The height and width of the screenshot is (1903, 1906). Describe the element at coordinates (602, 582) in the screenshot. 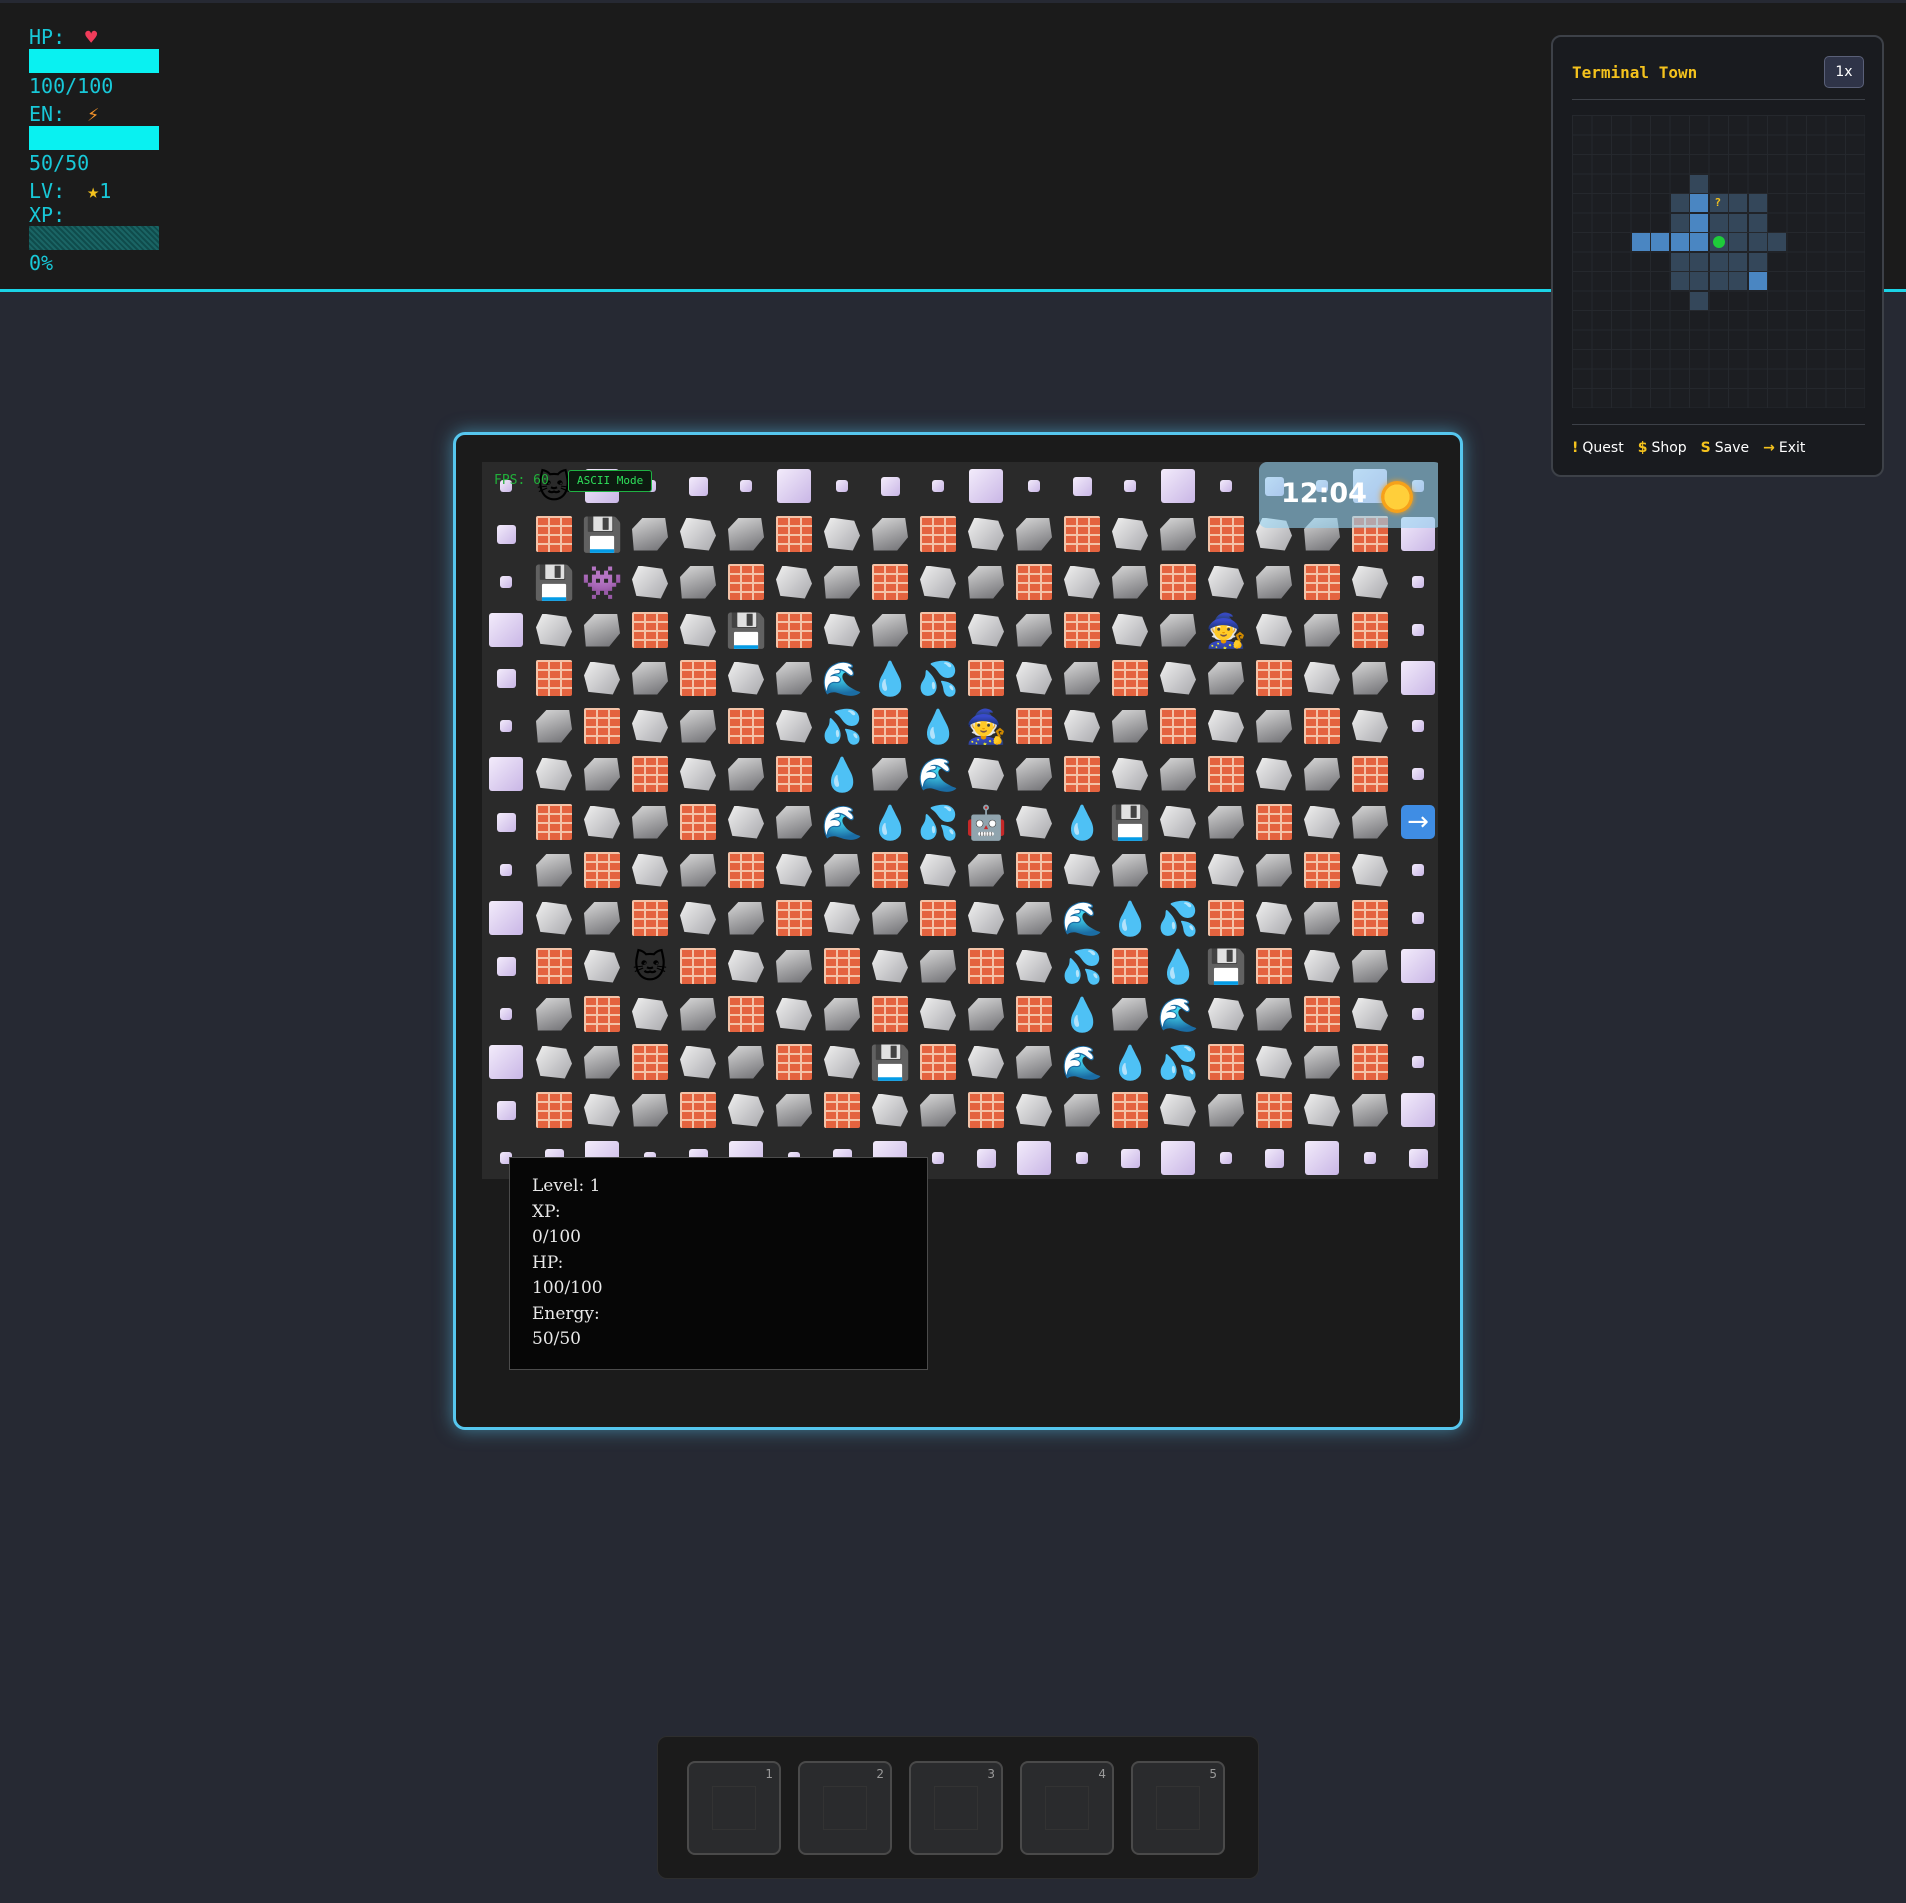

I see `tile-alien-monster: 👾` at that location.